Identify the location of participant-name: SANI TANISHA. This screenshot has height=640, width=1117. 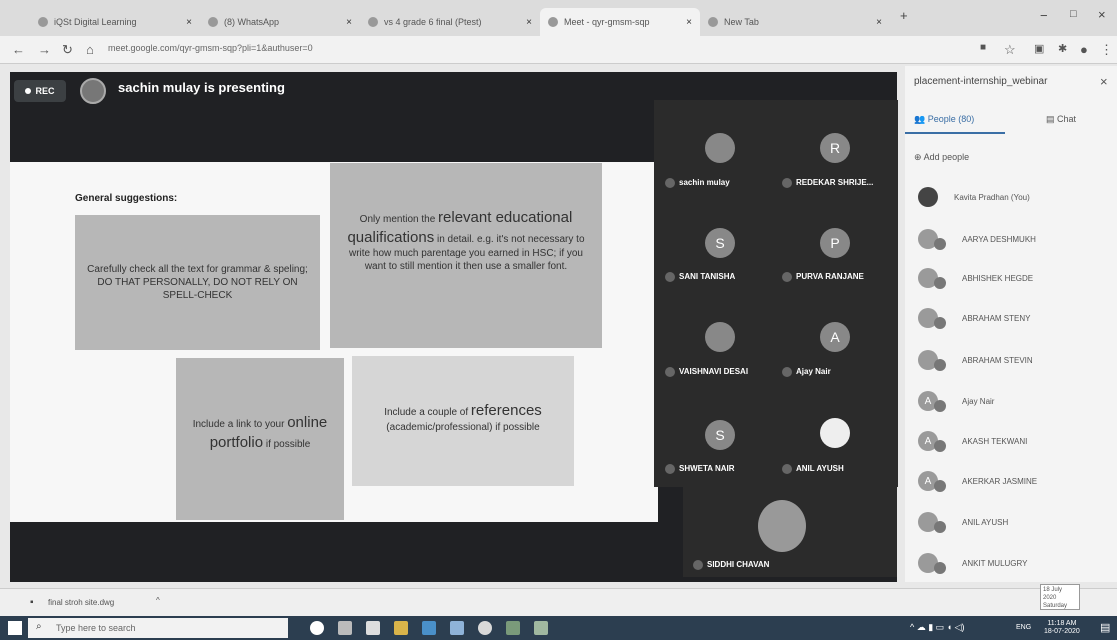
(700, 277).